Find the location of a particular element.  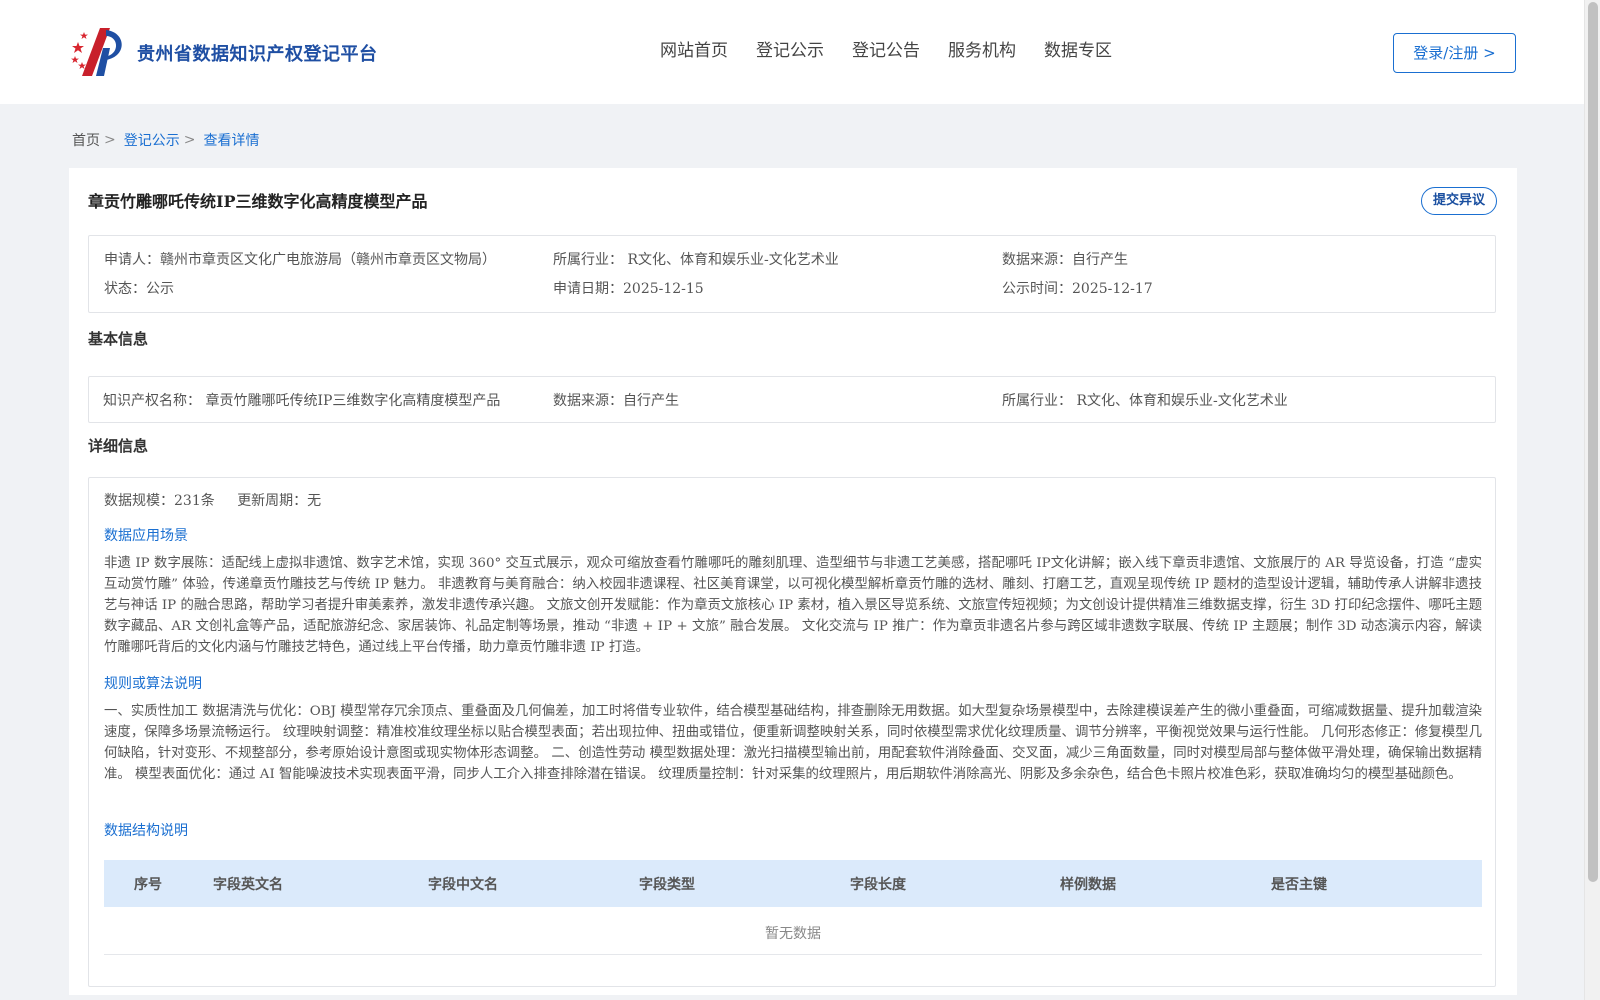

basic-source-field: 数据来源：自行产生 is located at coordinates (616, 401).